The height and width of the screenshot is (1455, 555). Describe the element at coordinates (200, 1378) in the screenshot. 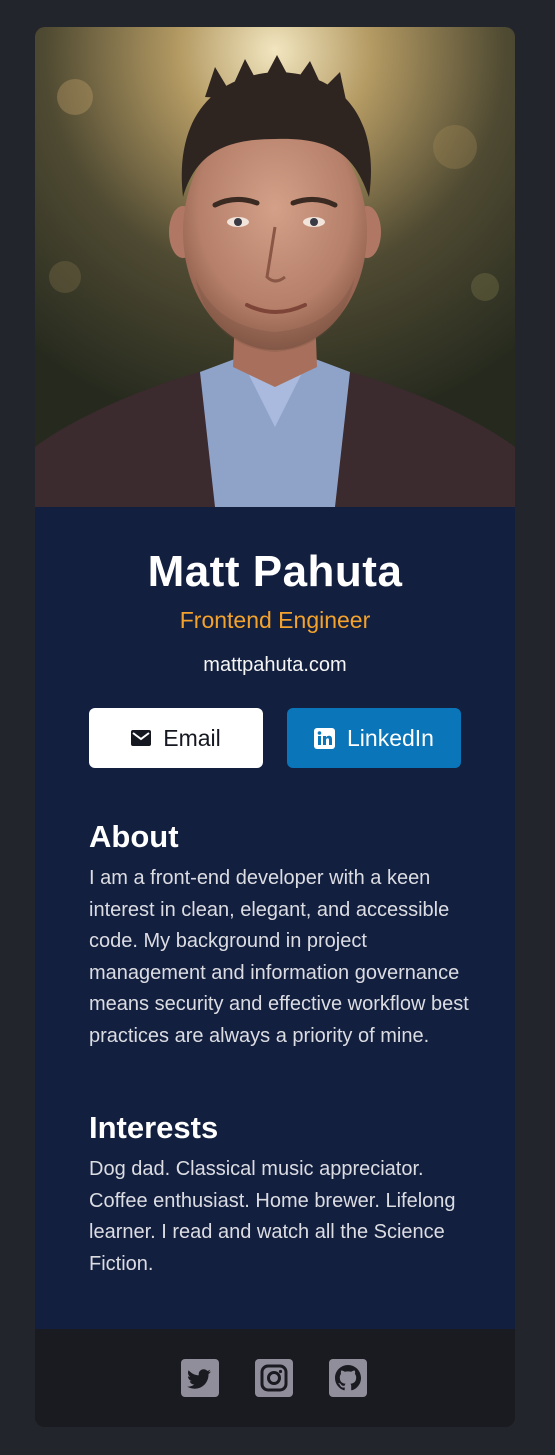

I see `twitter-icon` at that location.